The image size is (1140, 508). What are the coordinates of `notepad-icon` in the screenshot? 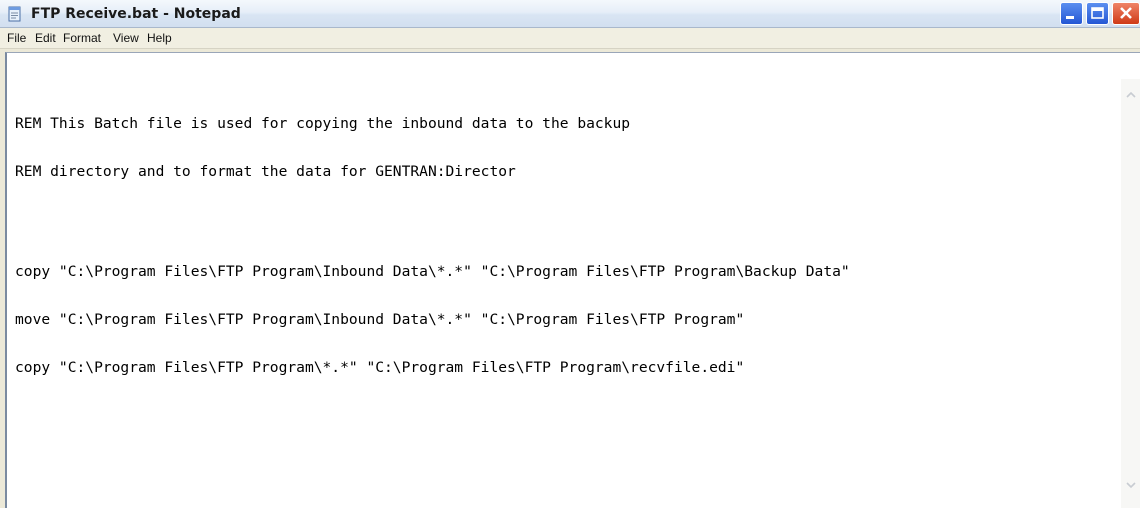 It's located at (14, 14).